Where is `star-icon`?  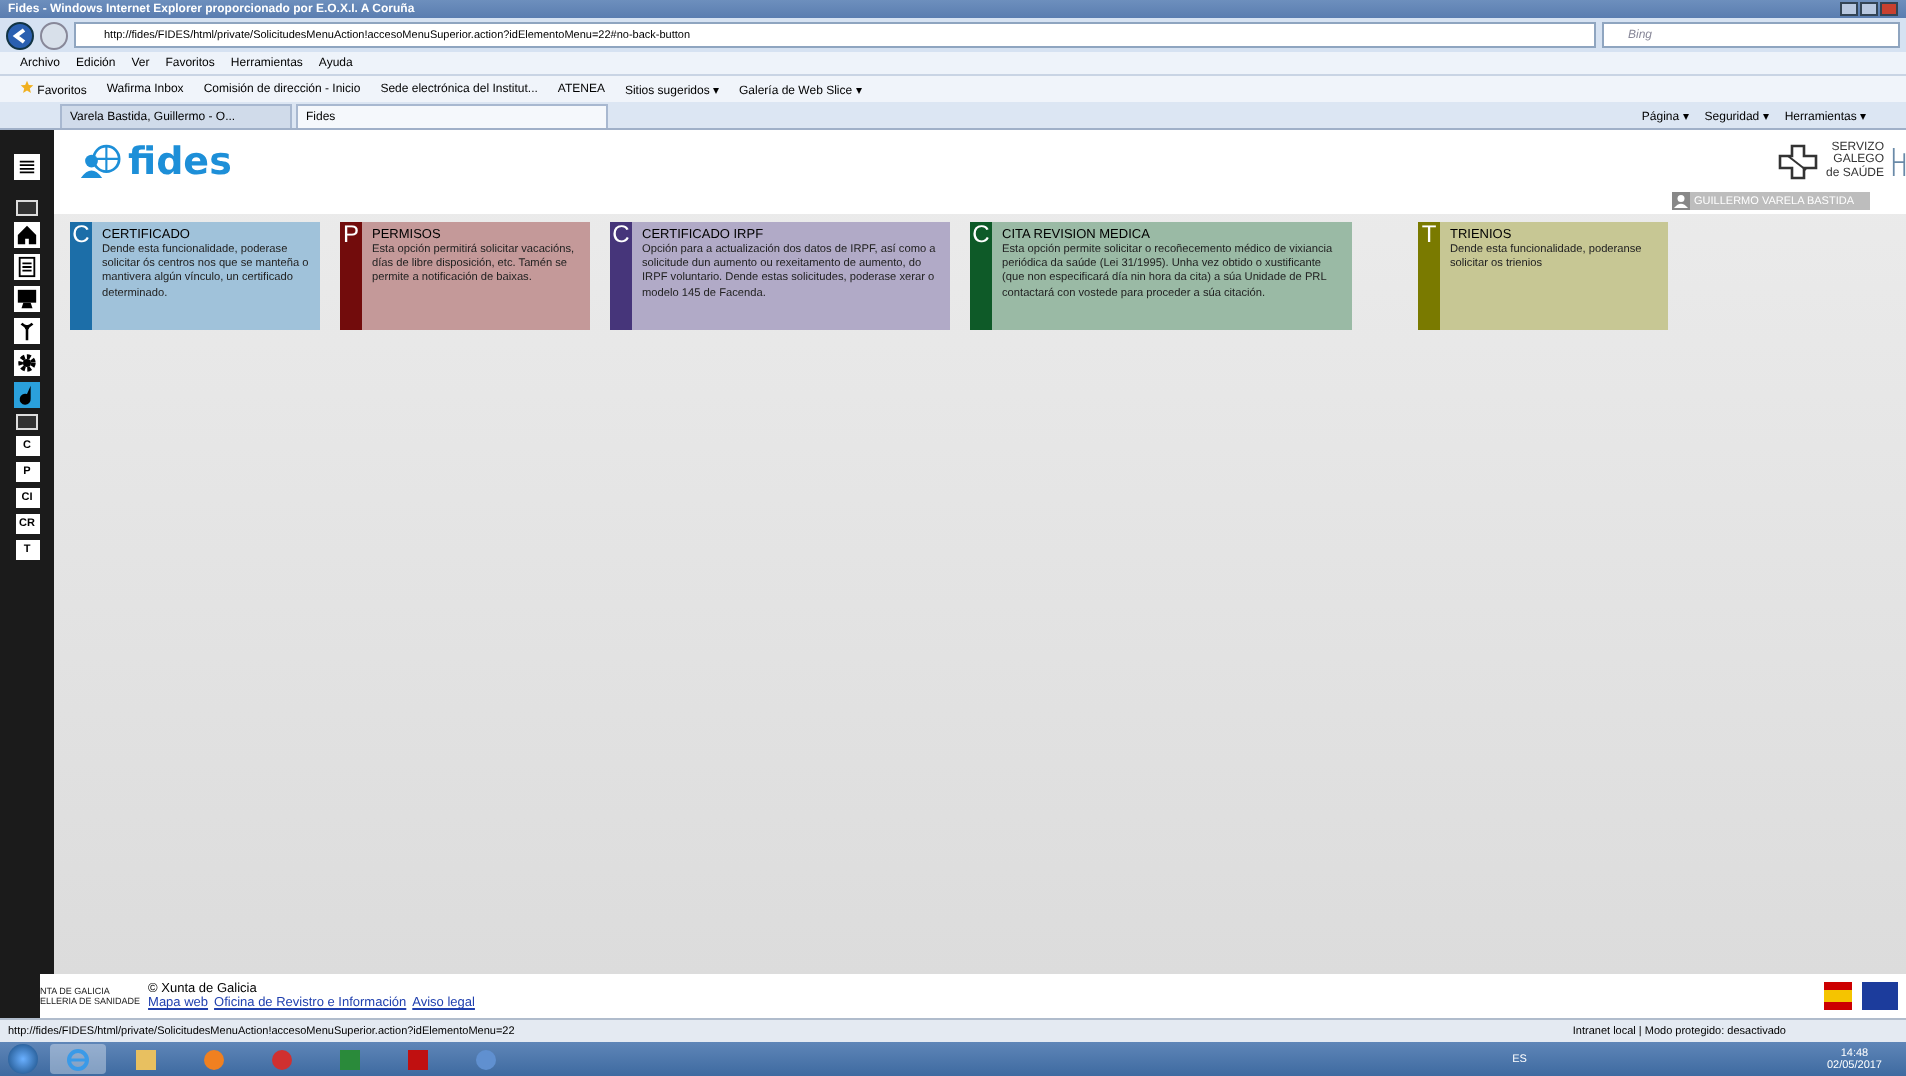 star-icon is located at coordinates (27, 87).